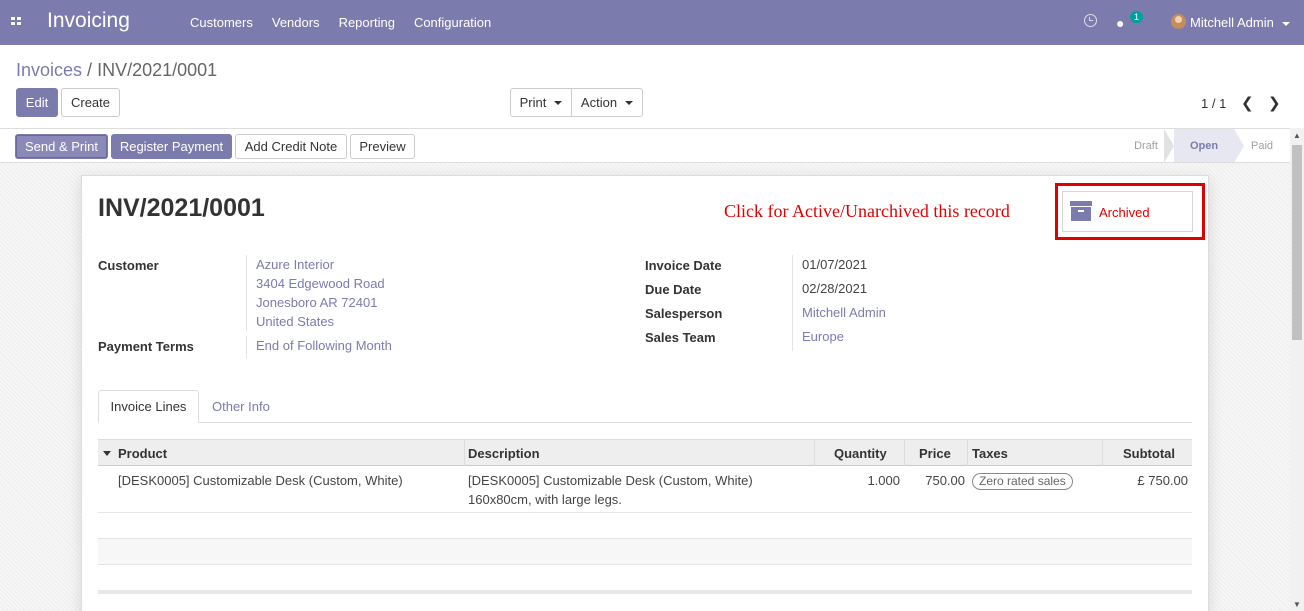 This screenshot has width=1304, height=611. Describe the element at coordinates (320, 264) in the screenshot. I see `customer-name: Azure Interior` at that location.